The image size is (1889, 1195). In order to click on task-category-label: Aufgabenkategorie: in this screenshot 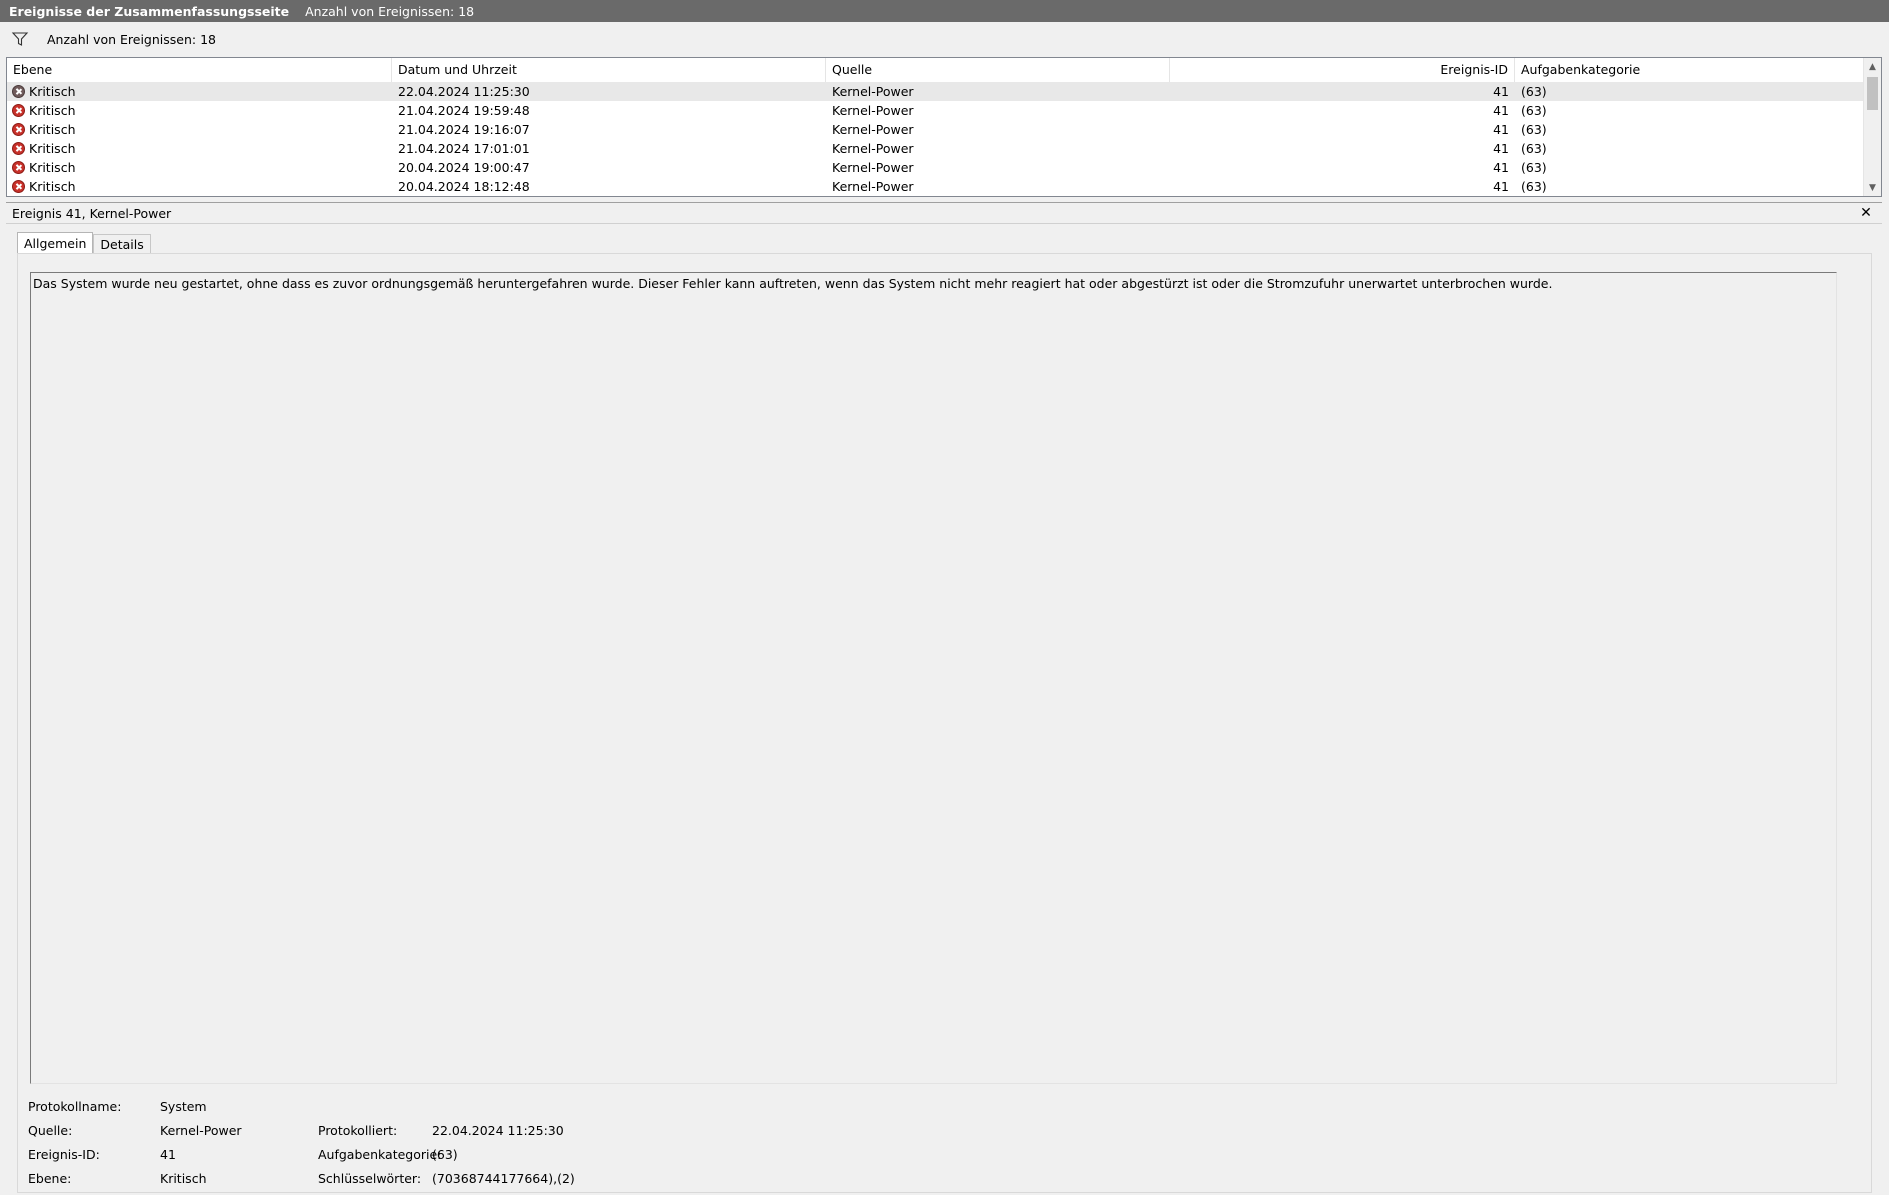, I will do `click(380, 1154)`.